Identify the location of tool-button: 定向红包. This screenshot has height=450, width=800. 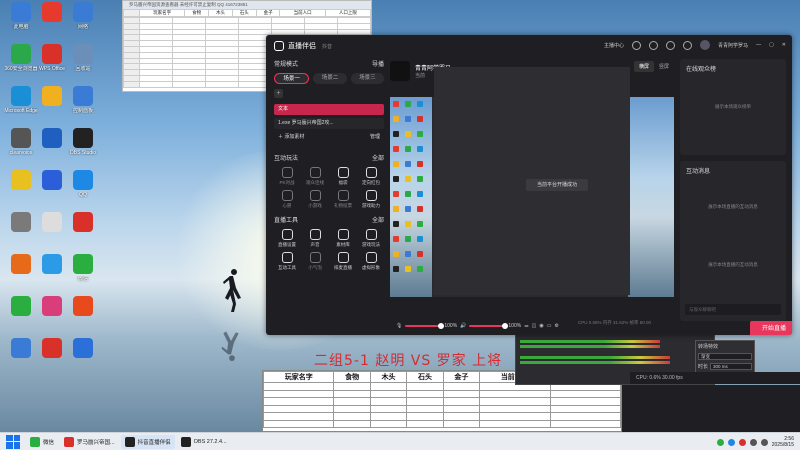
(371, 176).